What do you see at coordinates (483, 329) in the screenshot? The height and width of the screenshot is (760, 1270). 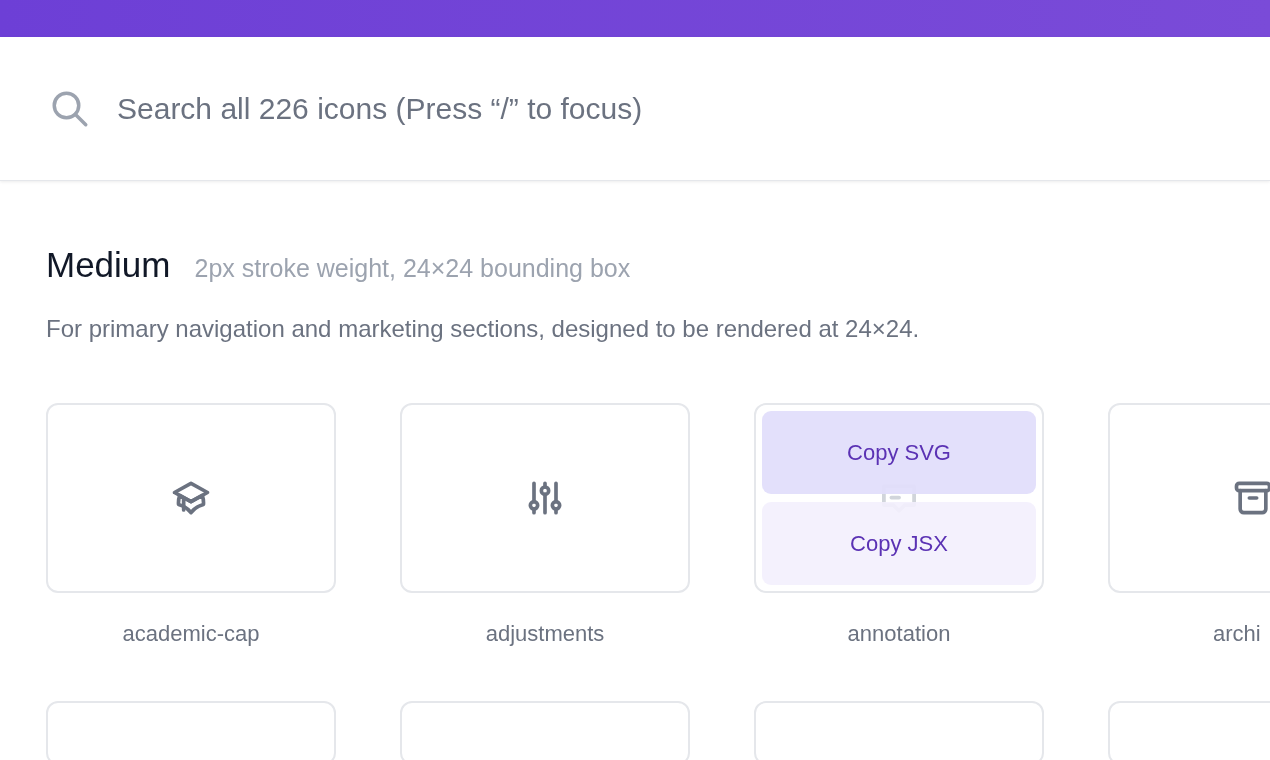 I see `section-description: For primary navigation and marketing sections, designed to be rendered at 24×24.` at bounding box center [483, 329].